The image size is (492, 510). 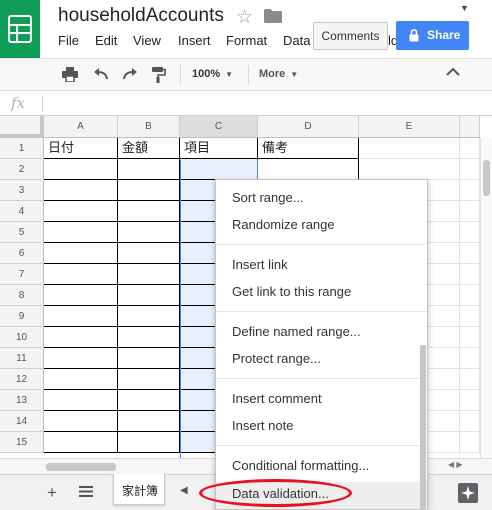 I want to click on sheets-logo-icon, so click(x=20, y=29).